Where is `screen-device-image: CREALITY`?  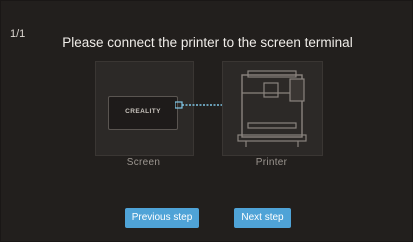
screen-device-image: CREALITY is located at coordinates (143, 113).